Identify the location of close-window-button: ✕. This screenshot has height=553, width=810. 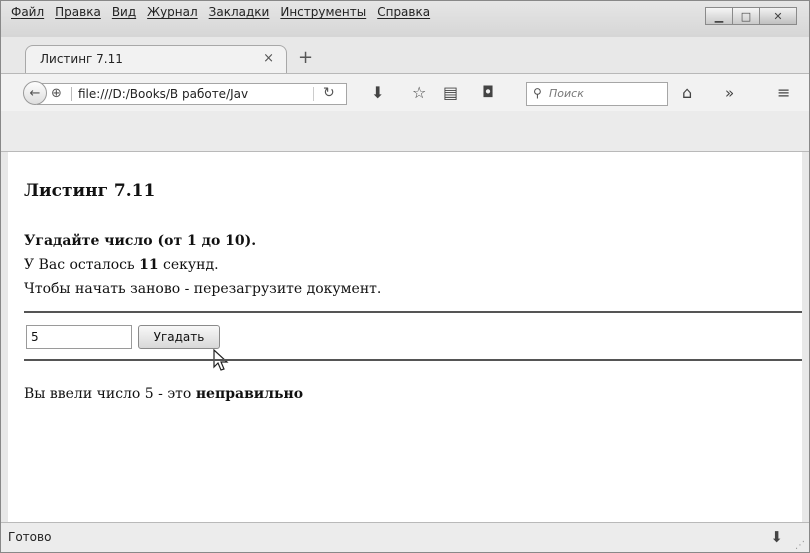
(778, 16).